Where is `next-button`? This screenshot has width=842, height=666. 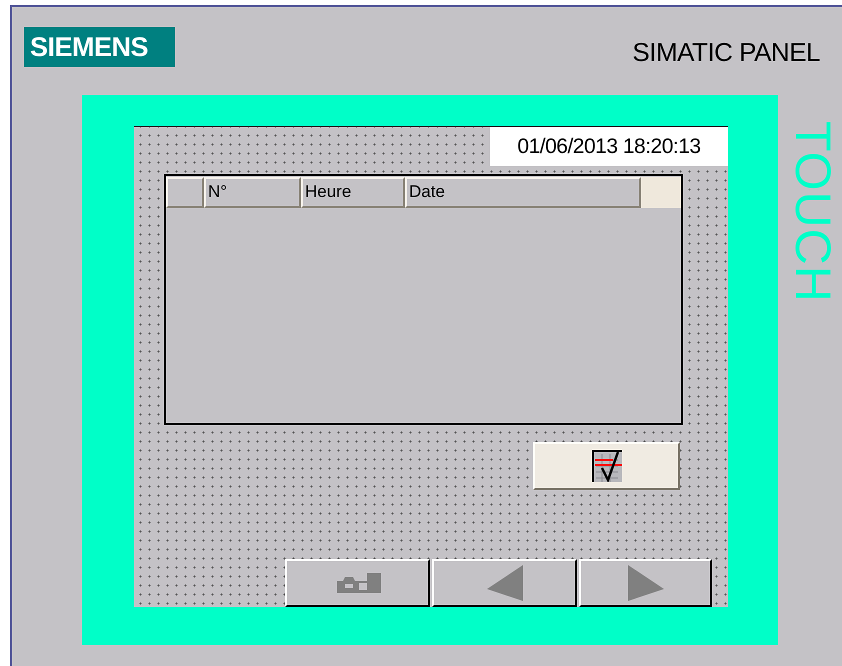 next-button is located at coordinates (645, 583).